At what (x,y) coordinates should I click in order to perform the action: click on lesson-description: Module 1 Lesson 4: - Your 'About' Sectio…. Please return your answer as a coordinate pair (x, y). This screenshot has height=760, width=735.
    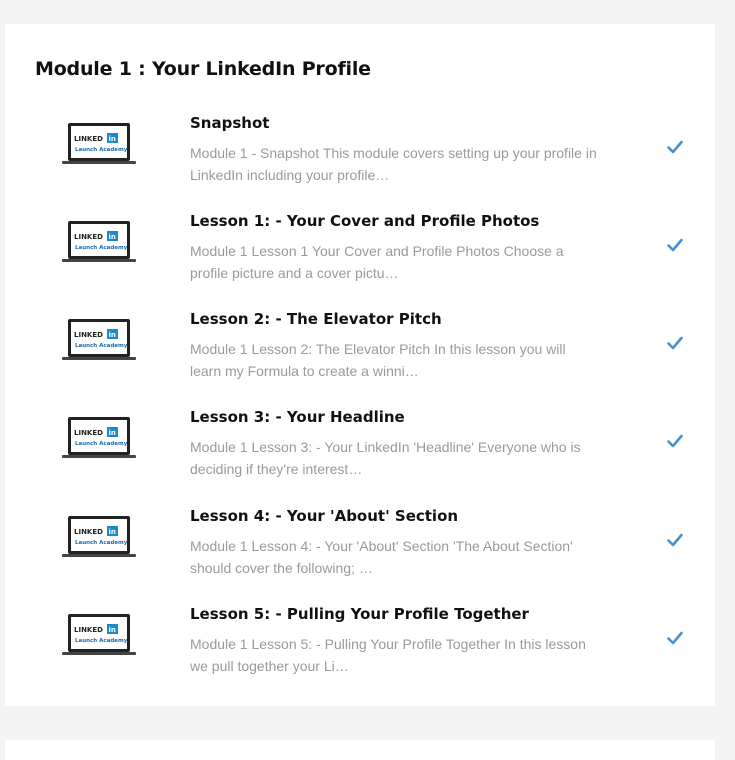
    Looking at the image, I should click on (381, 557).